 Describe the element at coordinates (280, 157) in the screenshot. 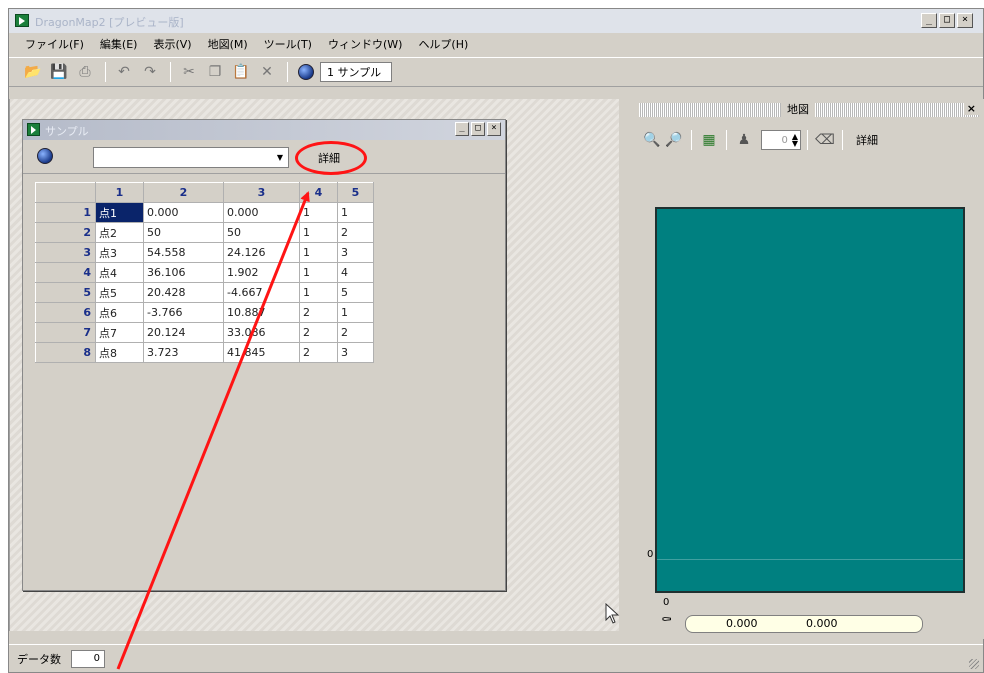

I see `chevron-down-icon: ▼` at that location.